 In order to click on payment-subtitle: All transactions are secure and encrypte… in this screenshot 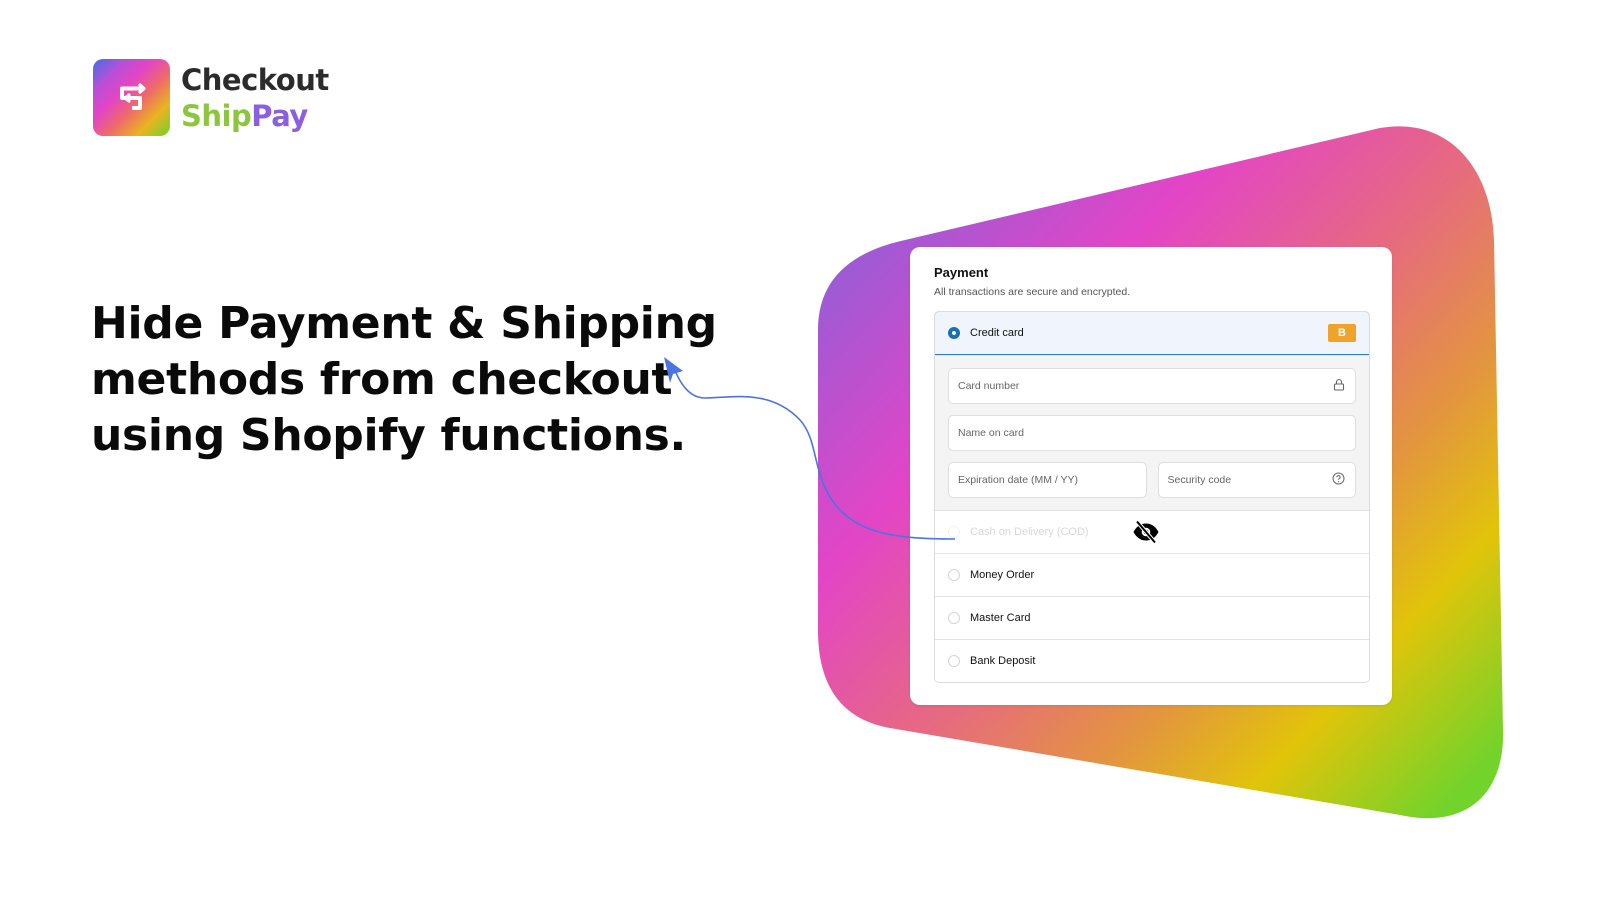, I will do `click(1032, 292)`.